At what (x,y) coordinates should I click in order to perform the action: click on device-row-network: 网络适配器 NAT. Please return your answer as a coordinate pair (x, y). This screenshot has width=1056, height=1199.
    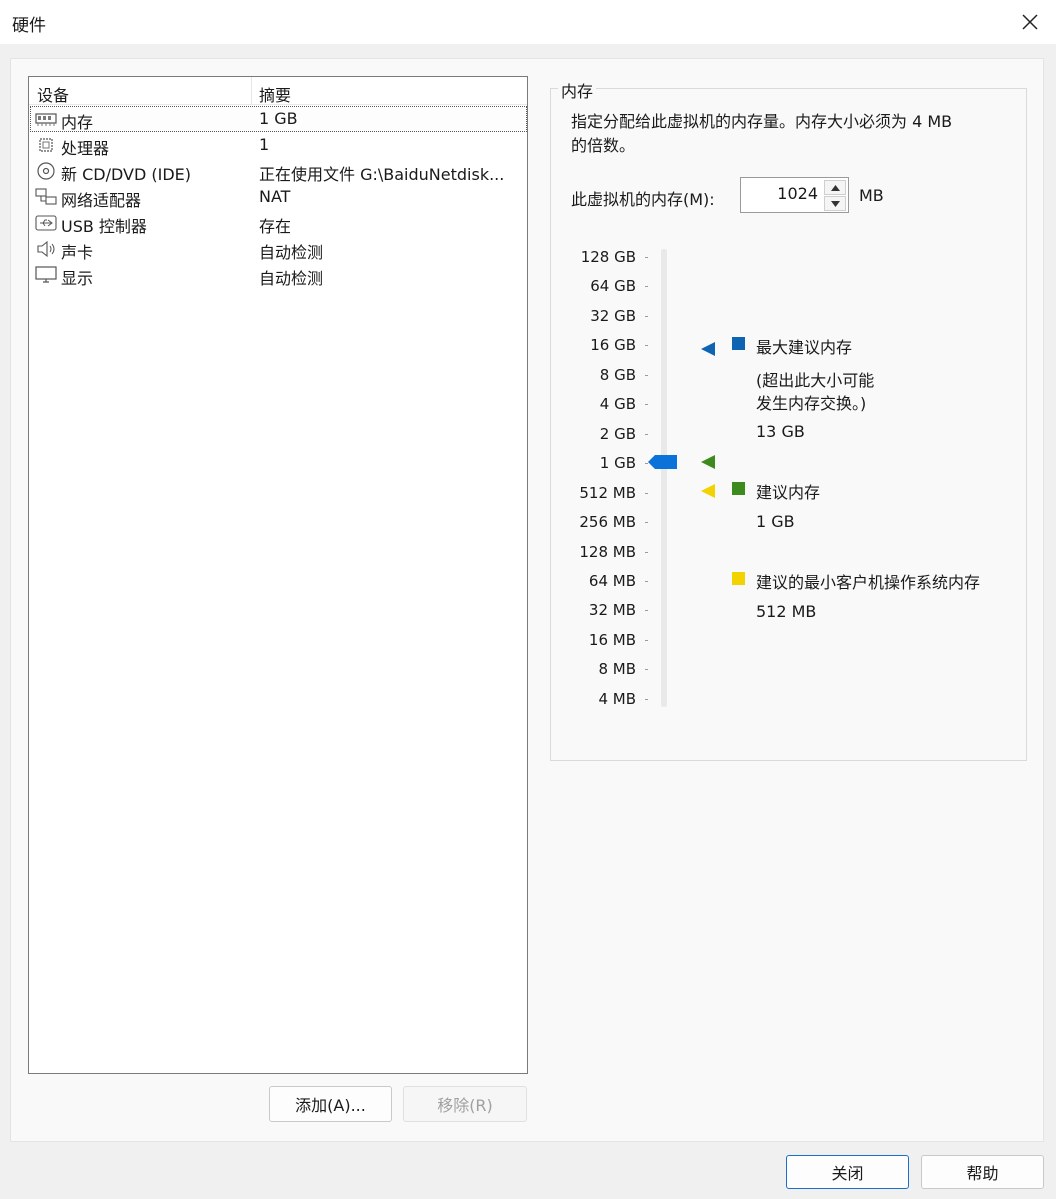
    Looking at the image, I should click on (278, 197).